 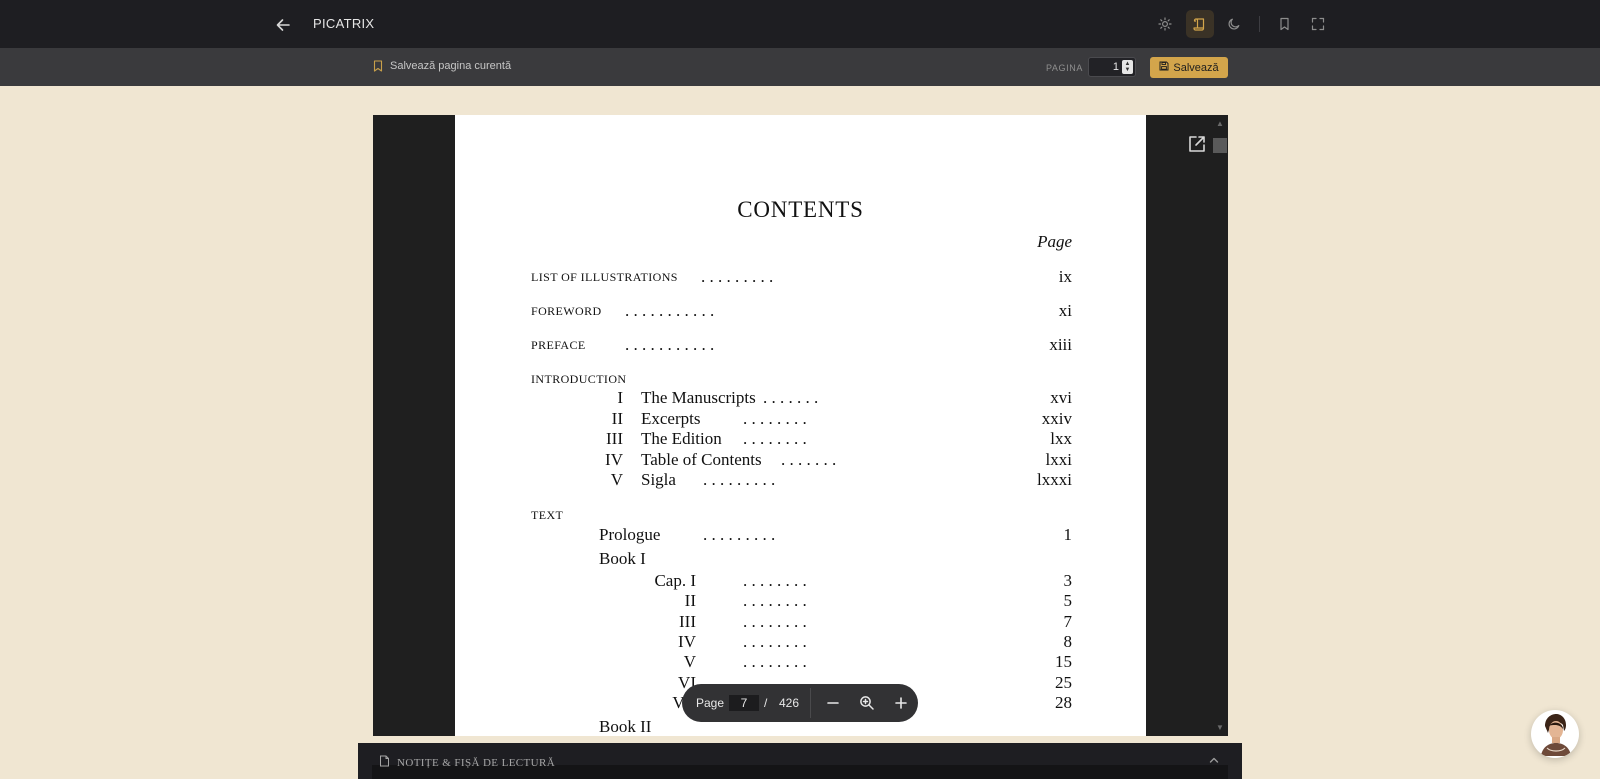 I want to click on sepia-scroll-icon, so click(x=1200, y=24).